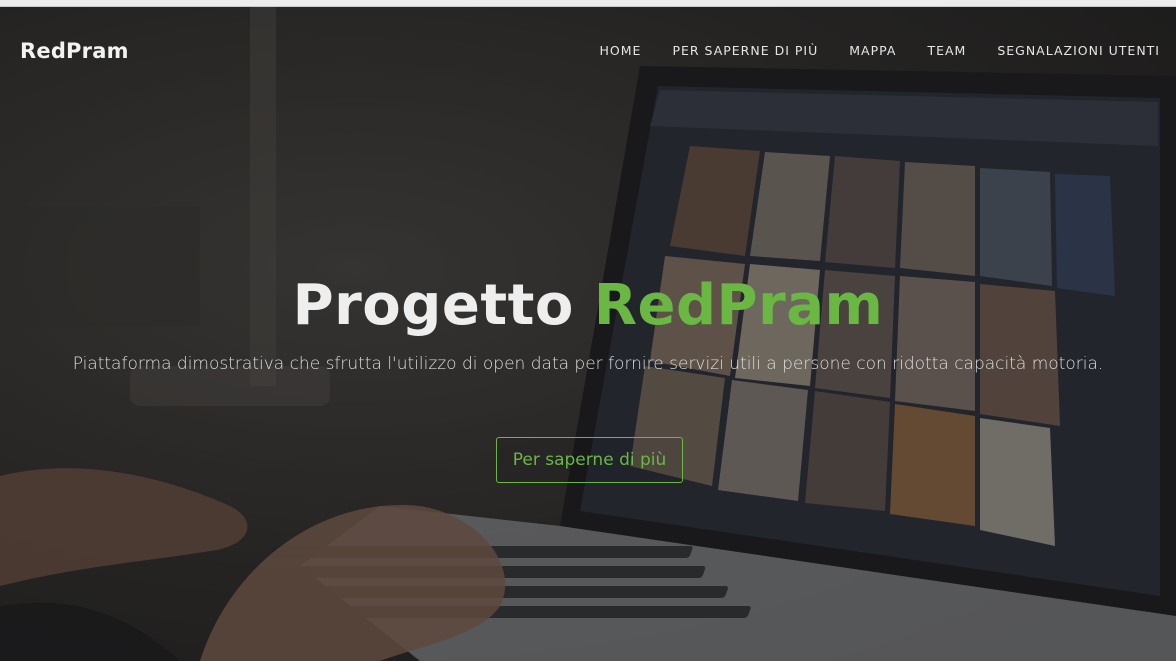  Describe the element at coordinates (1078, 50) in the screenshot. I see `nav-item-segnalazioni-utenti: SEGNALAZIONI UTENTI` at that location.